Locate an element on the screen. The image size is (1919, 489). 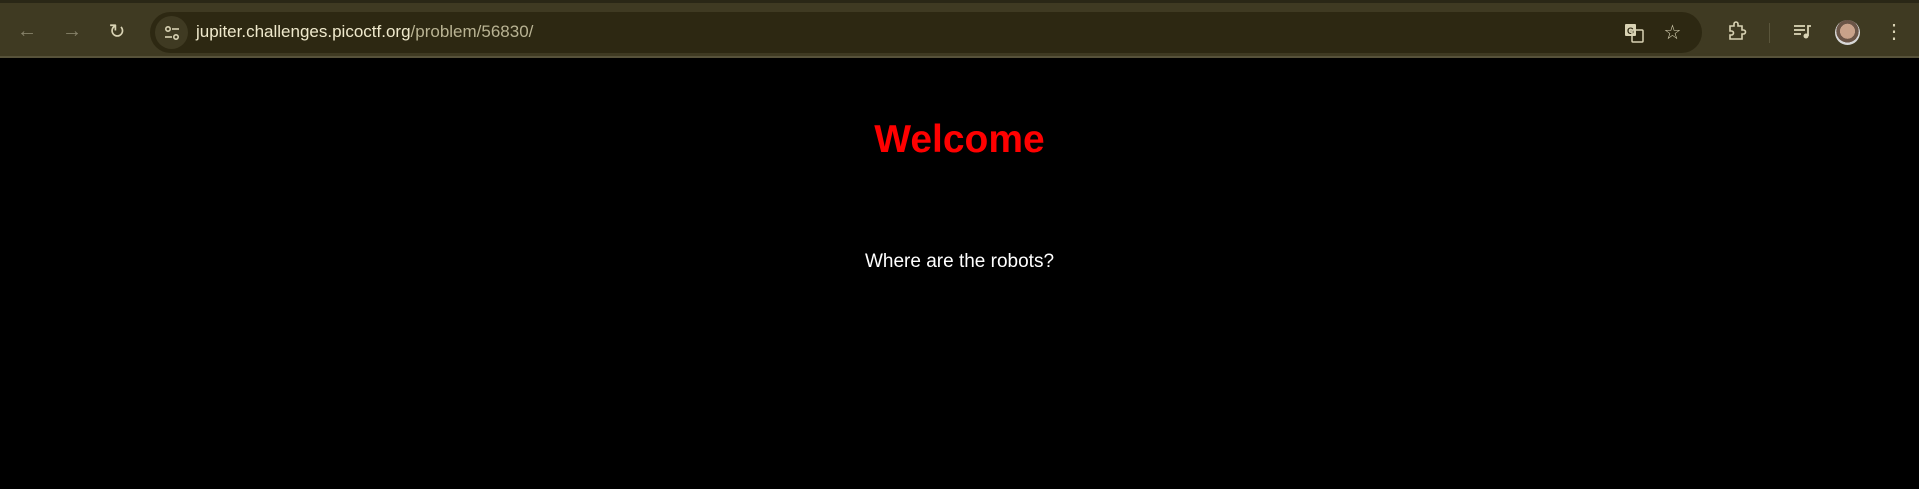
translate-icon: G is located at coordinates (1633, 32).